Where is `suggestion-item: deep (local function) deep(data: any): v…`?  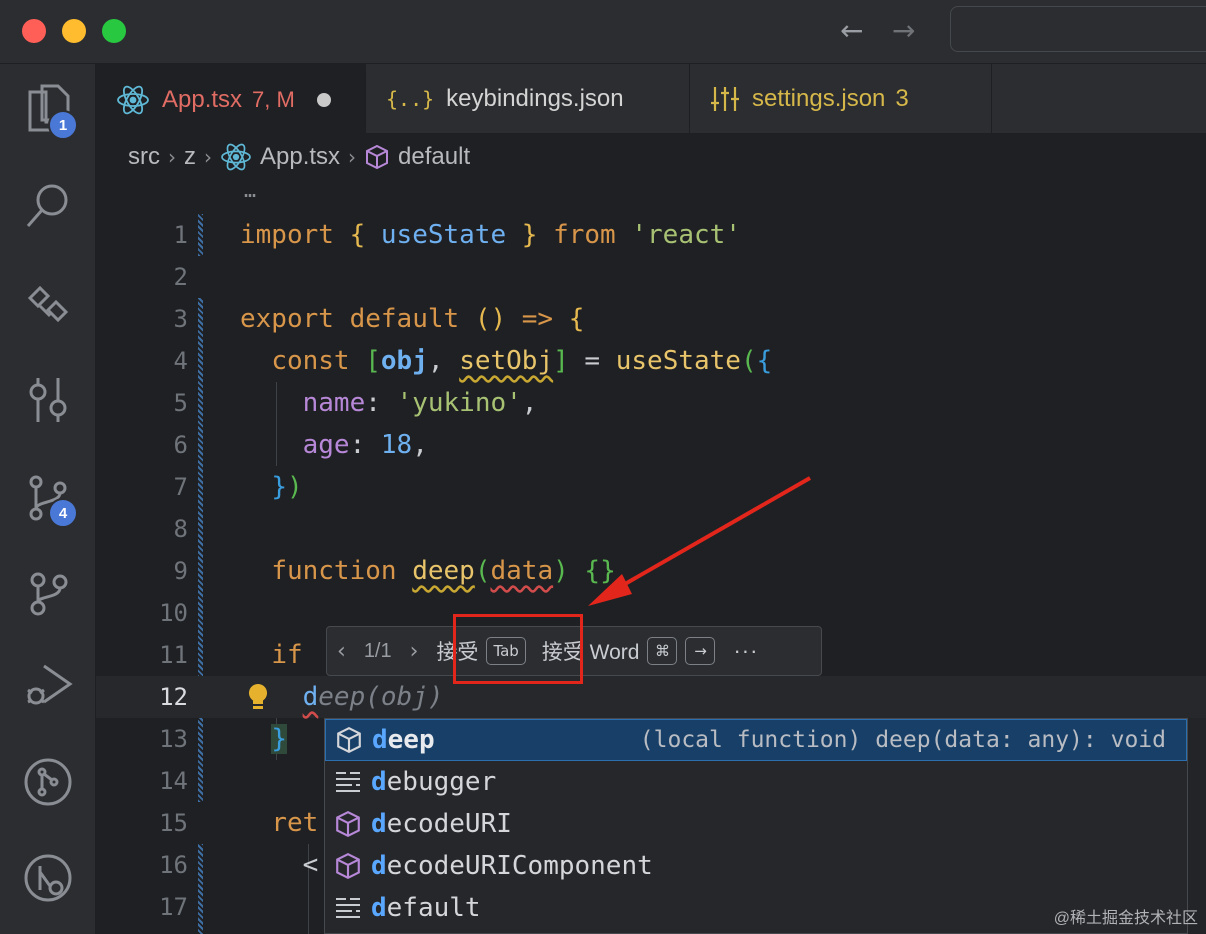
suggestion-item: deep (local function) deep(data: any): v… is located at coordinates (756, 740).